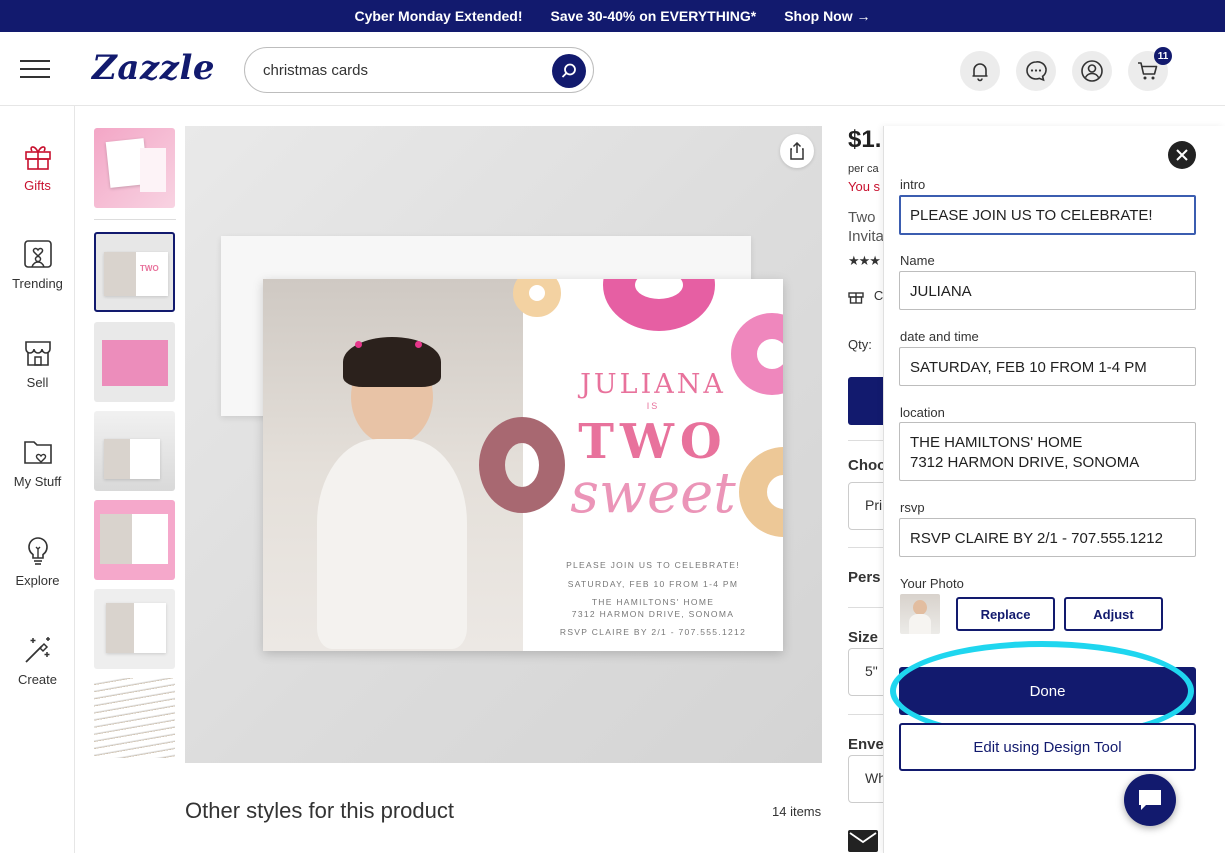 The image size is (1225, 853). I want to click on envelope-option-box: Wh, so click(868, 779).